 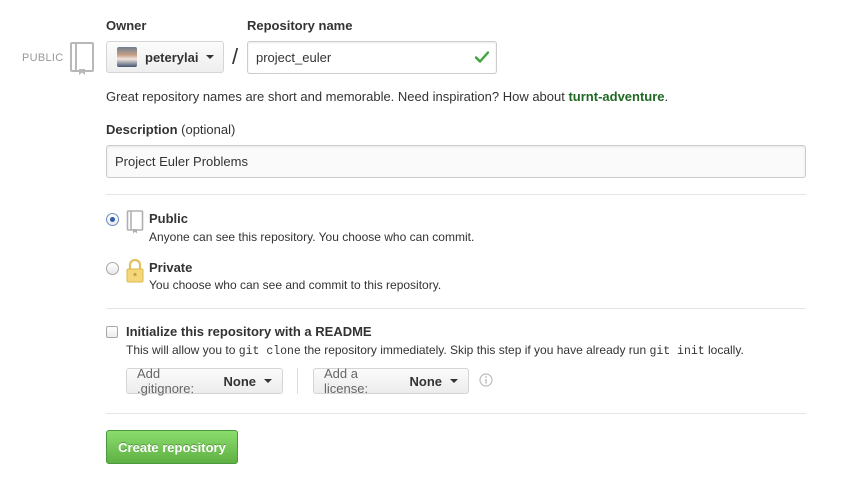 I want to click on name-suggestion-link: turnt-adventure, so click(x=616, y=96).